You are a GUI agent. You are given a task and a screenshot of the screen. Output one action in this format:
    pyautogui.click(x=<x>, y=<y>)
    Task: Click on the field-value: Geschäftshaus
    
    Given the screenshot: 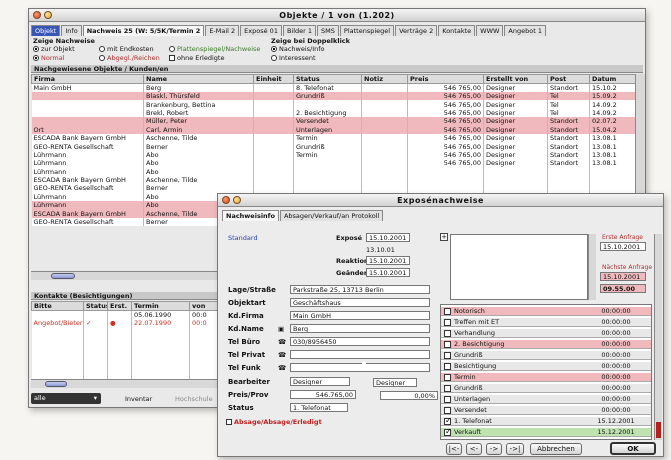 What is the action you would take?
    pyautogui.click(x=360, y=302)
    